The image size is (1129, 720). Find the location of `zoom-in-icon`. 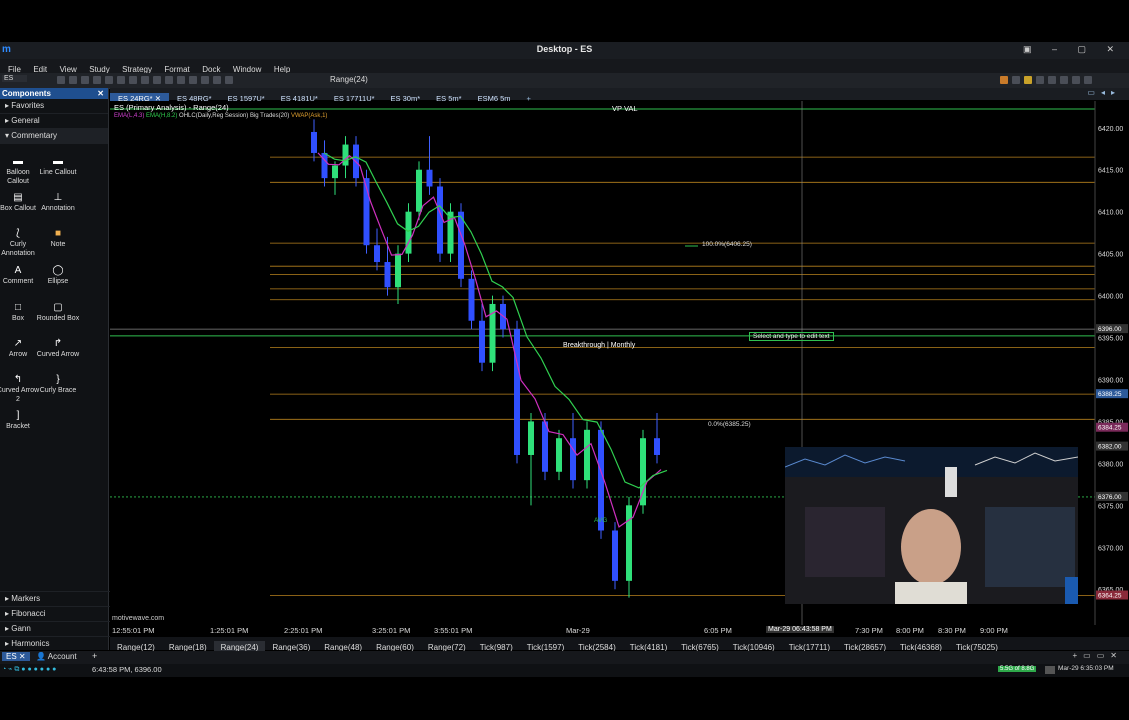

zoom-in-icon is located at coordinates (157, 80).